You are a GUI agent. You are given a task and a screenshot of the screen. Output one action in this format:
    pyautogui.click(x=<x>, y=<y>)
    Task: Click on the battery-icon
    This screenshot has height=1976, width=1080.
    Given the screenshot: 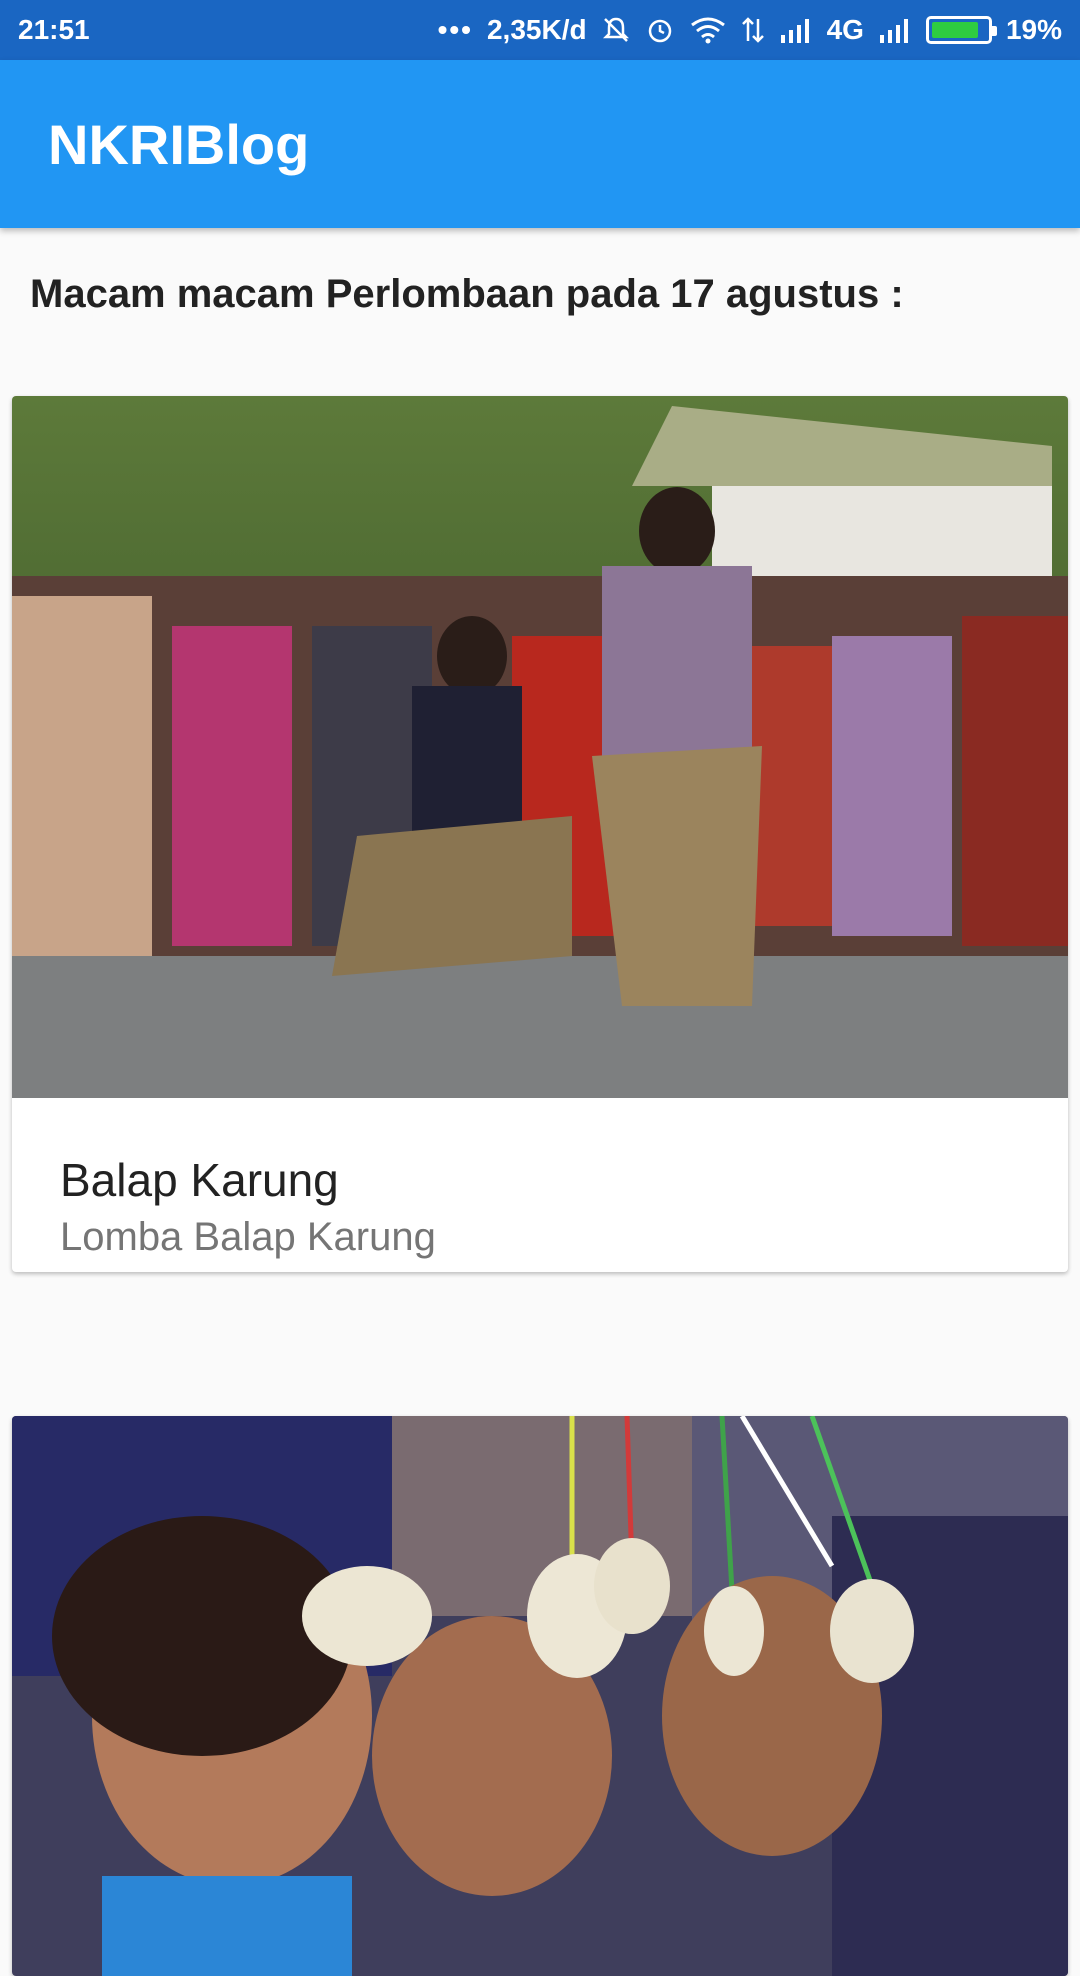 What is the action you would take?
    pyautogui.click(x=961, y=30)
    